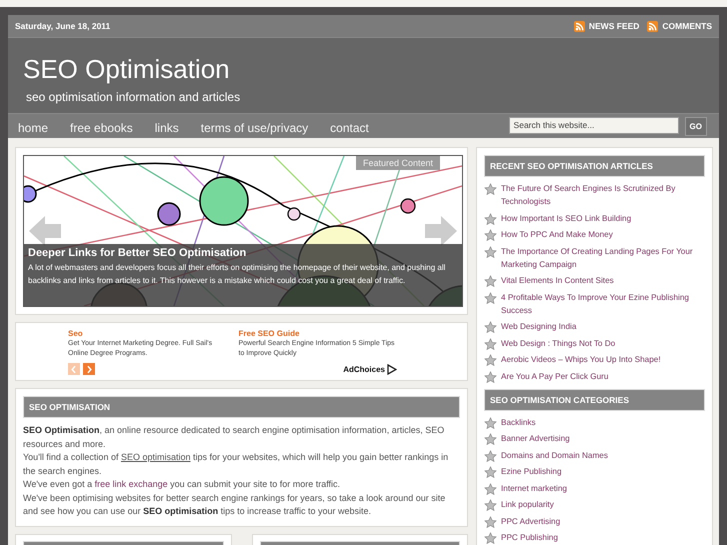 The height and width of the screenshot is (545, 727). Describe the element at coordinates (566, 218) in the screenshot. I see `article-link: How Important Is SEO Link Building` at that location.